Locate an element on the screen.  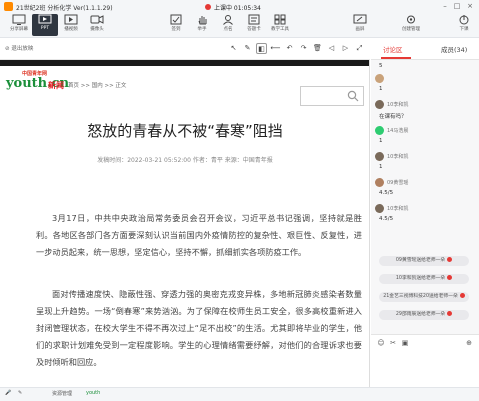
teaching-tools-label: 教学工具 is located at coordinates (280, 29).